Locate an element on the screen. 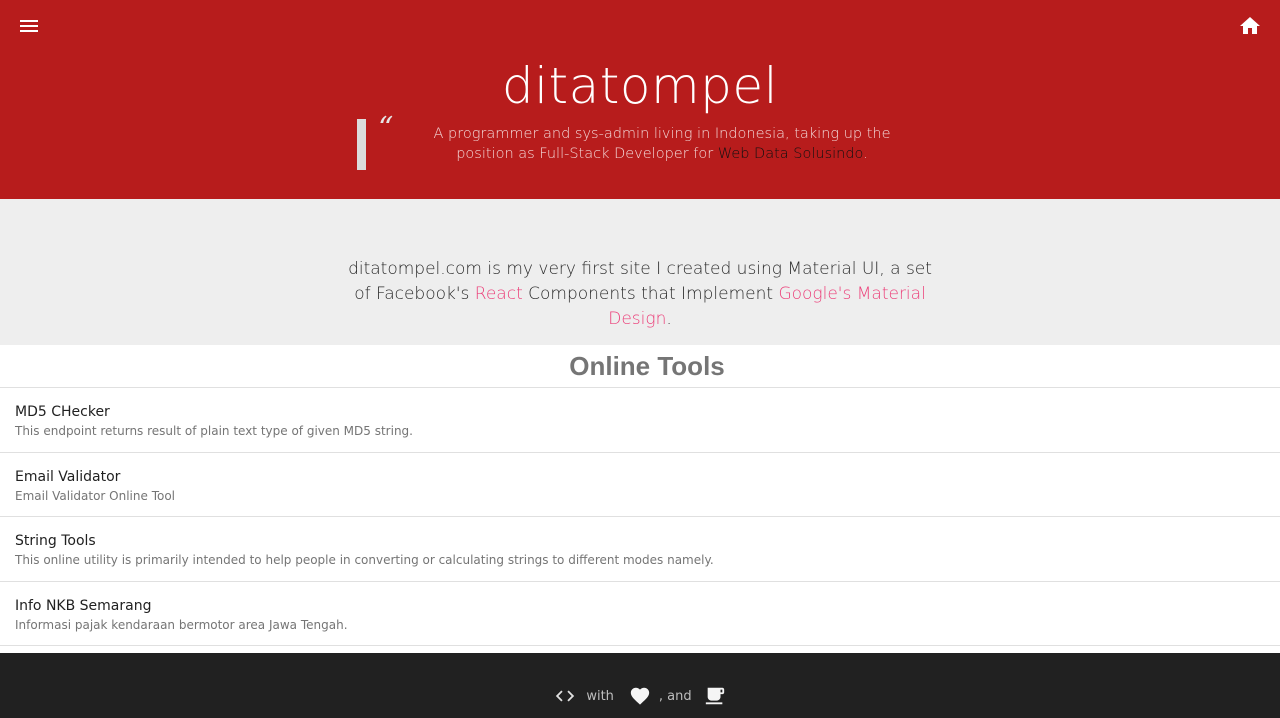 The width and height of the screenshot is (1280, 718). menu-icon is located at coordinates (29, 26).